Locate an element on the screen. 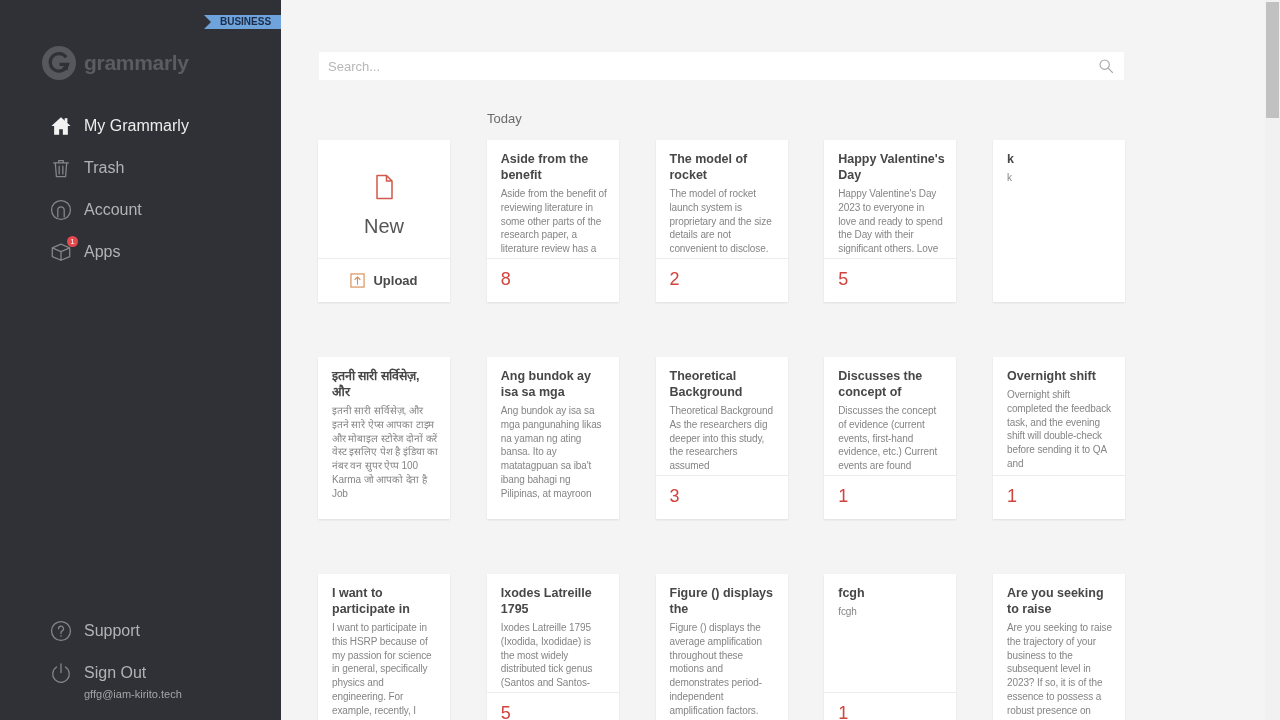 The width and height of the screenshot is (1280, 720). document-preview: Theoretical Background As the researchers dig deeper into this study, the researchers assumed is located at coordinates (721, 438).